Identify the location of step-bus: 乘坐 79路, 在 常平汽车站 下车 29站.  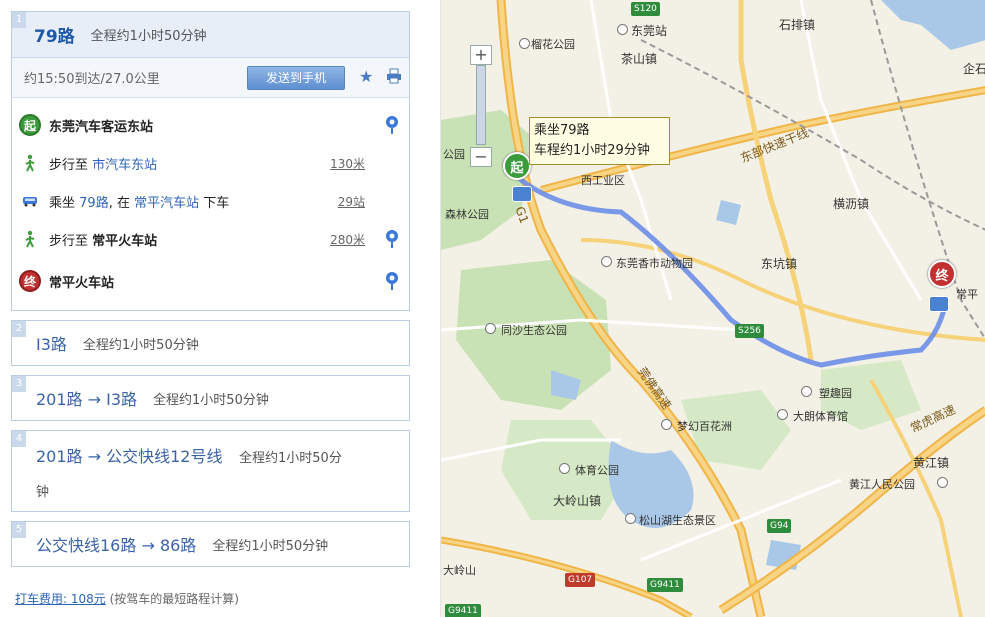
(210, 201).